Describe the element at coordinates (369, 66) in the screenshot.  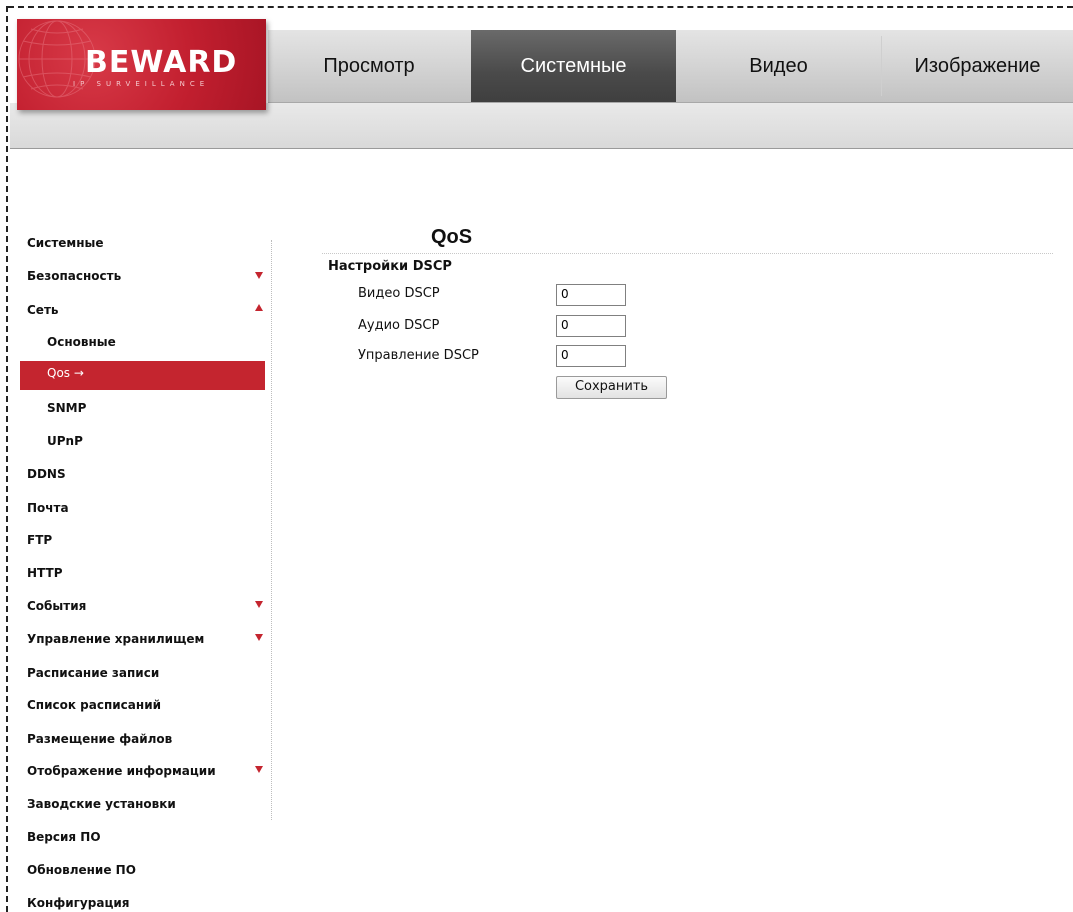
I see `tab-prosmotr: Просмотр` at that location.